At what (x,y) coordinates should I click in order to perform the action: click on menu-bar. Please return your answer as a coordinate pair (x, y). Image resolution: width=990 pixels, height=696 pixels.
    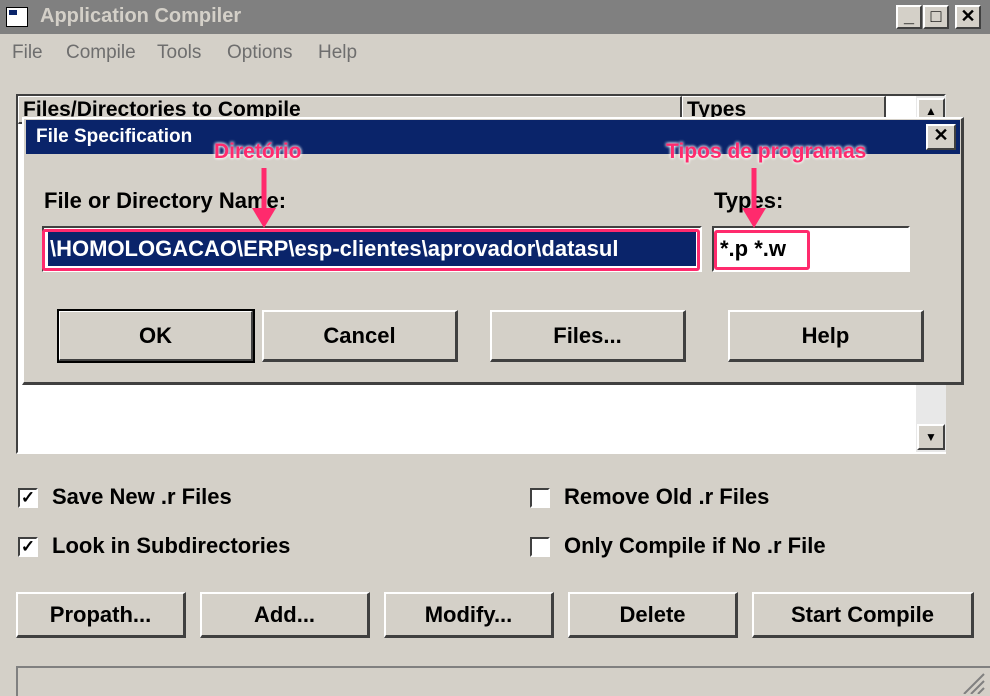
    Looking at the image, I should click on (495, 52).